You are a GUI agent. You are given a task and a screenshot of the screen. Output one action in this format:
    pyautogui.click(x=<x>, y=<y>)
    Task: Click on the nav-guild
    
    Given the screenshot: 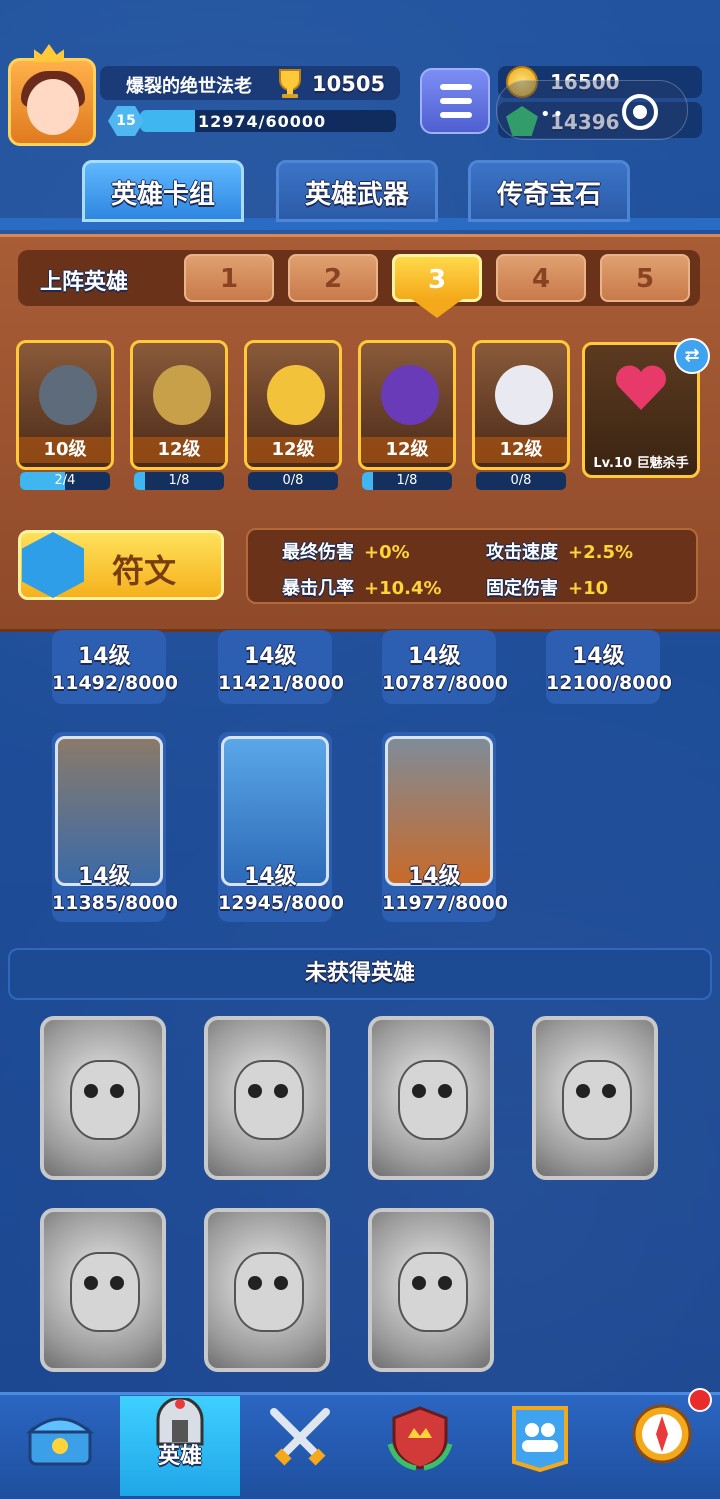 What is the action you would take?
    pyautogui.click(x=540, y=1446)
    